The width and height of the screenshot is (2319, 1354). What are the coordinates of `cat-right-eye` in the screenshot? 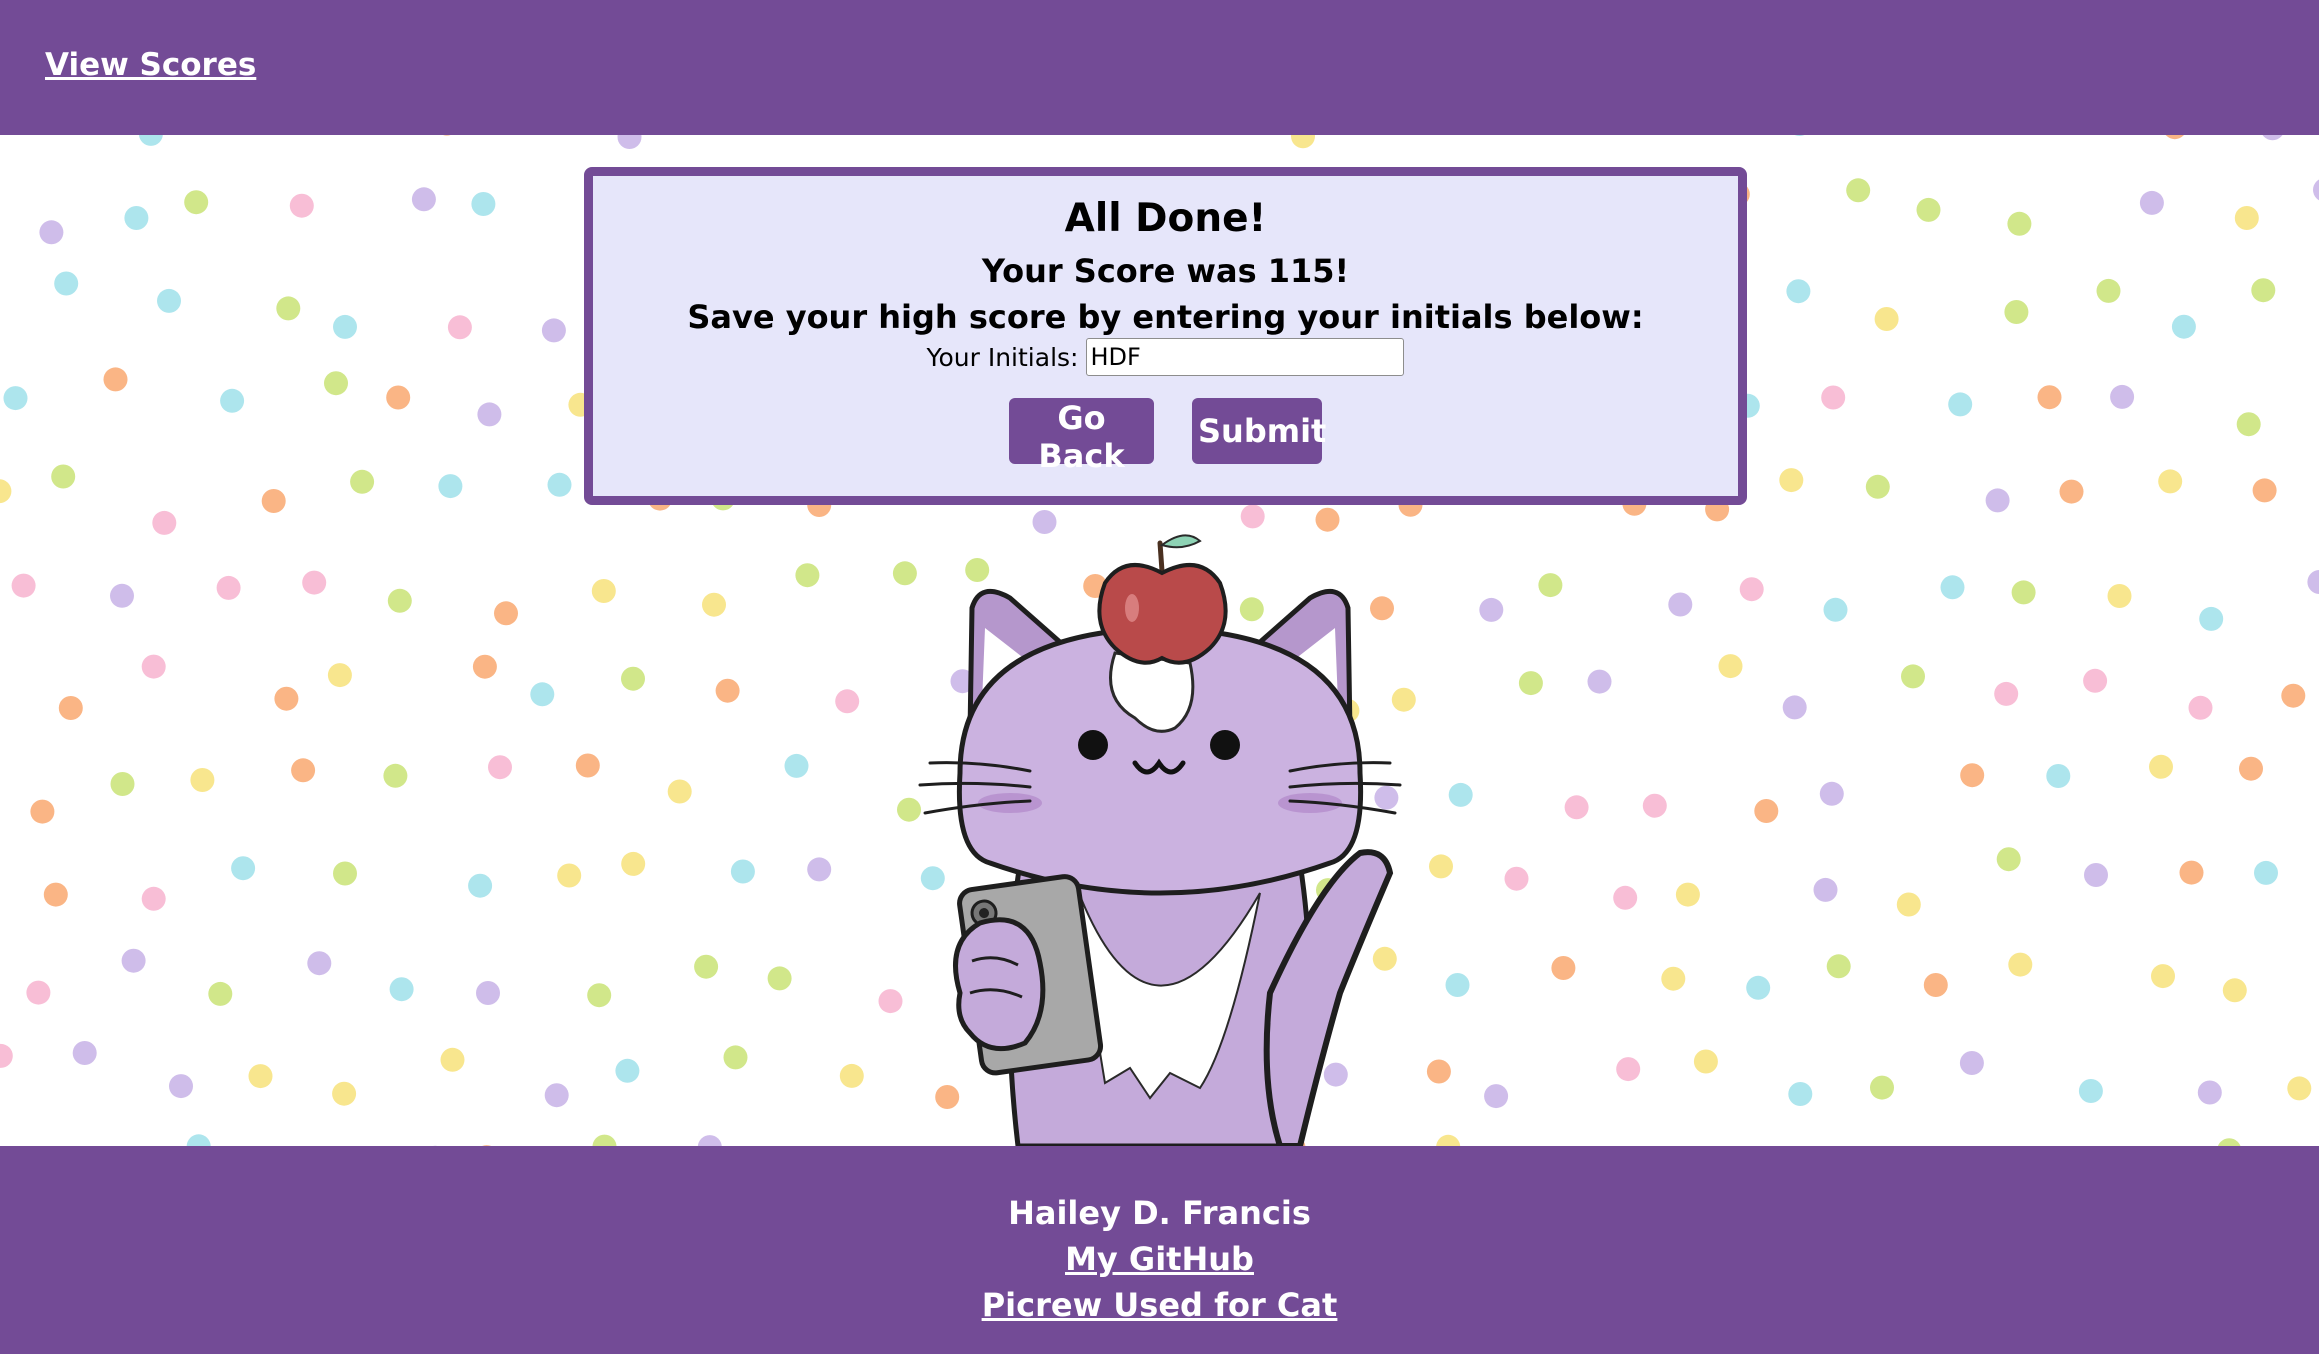 It's located at (1225, 745).